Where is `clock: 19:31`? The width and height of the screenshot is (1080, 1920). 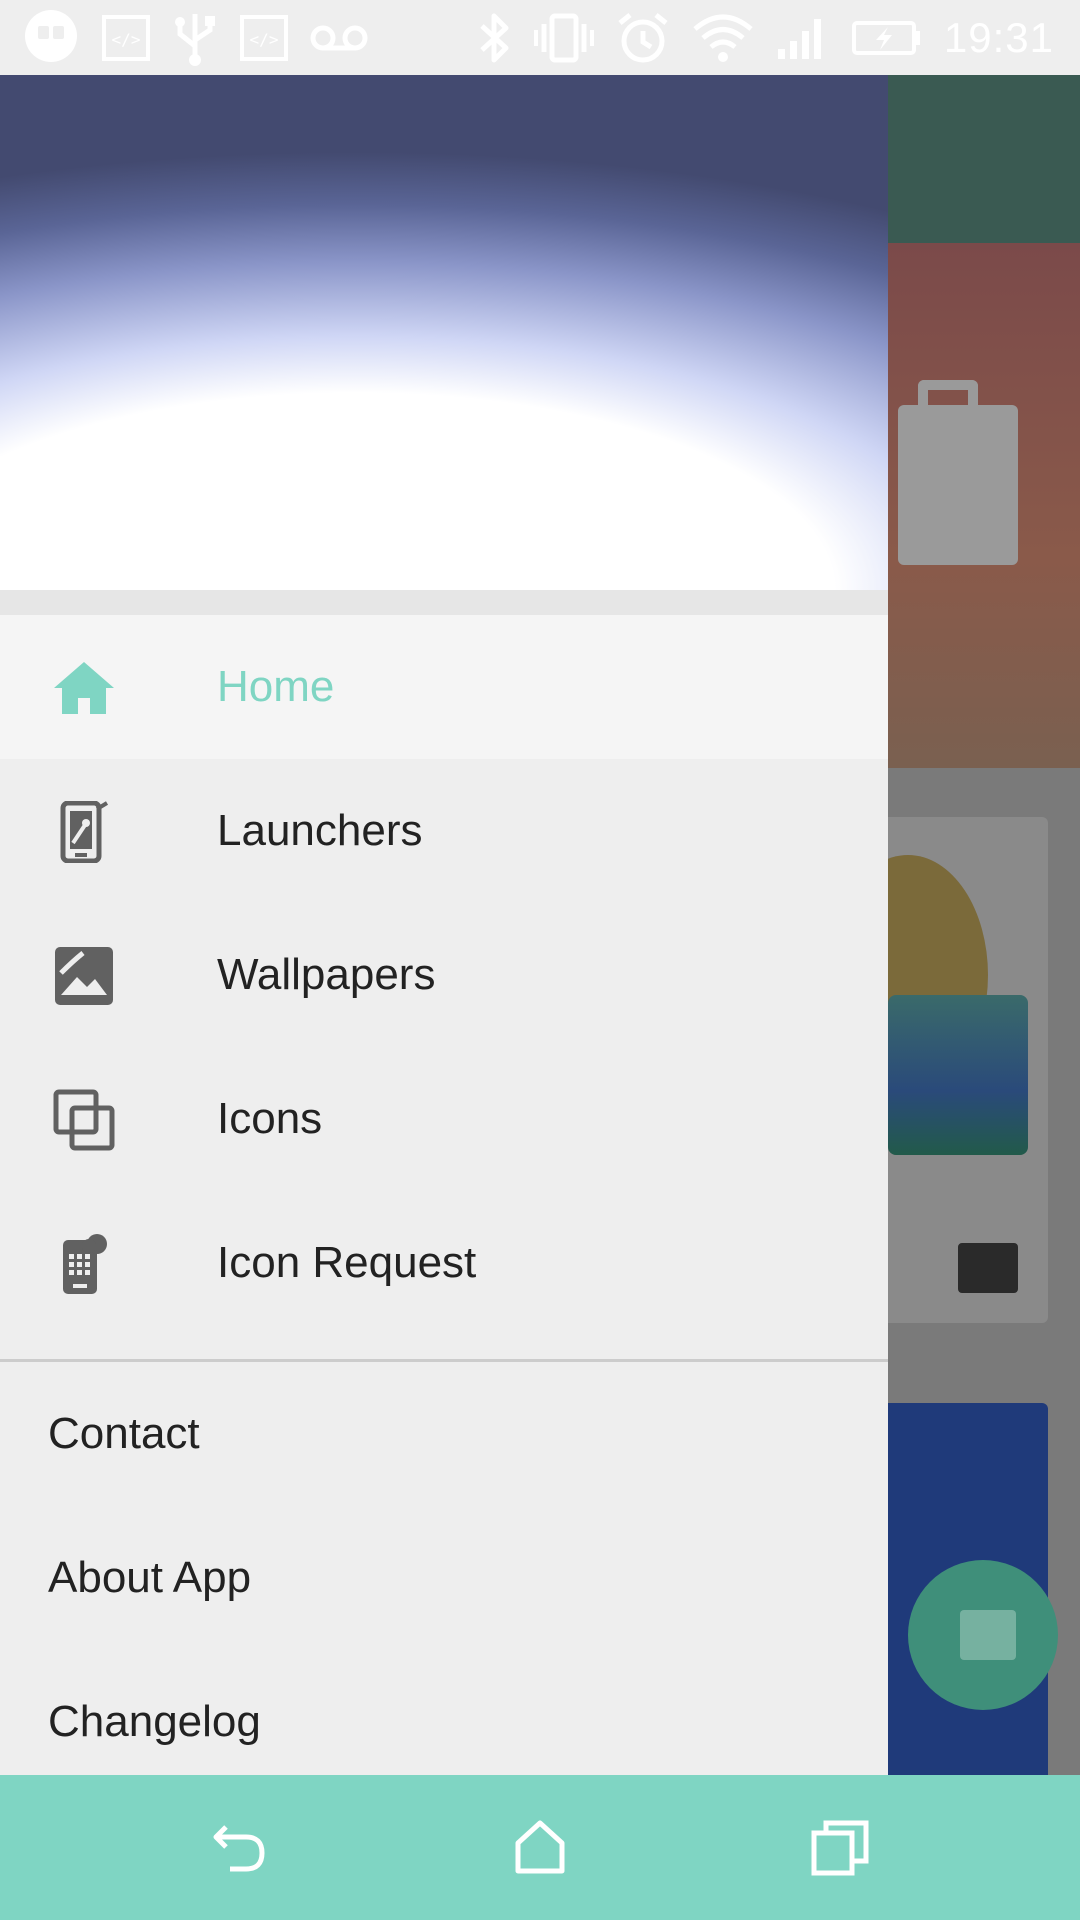
clock: 19:31 is located at coordinates (998, 37).